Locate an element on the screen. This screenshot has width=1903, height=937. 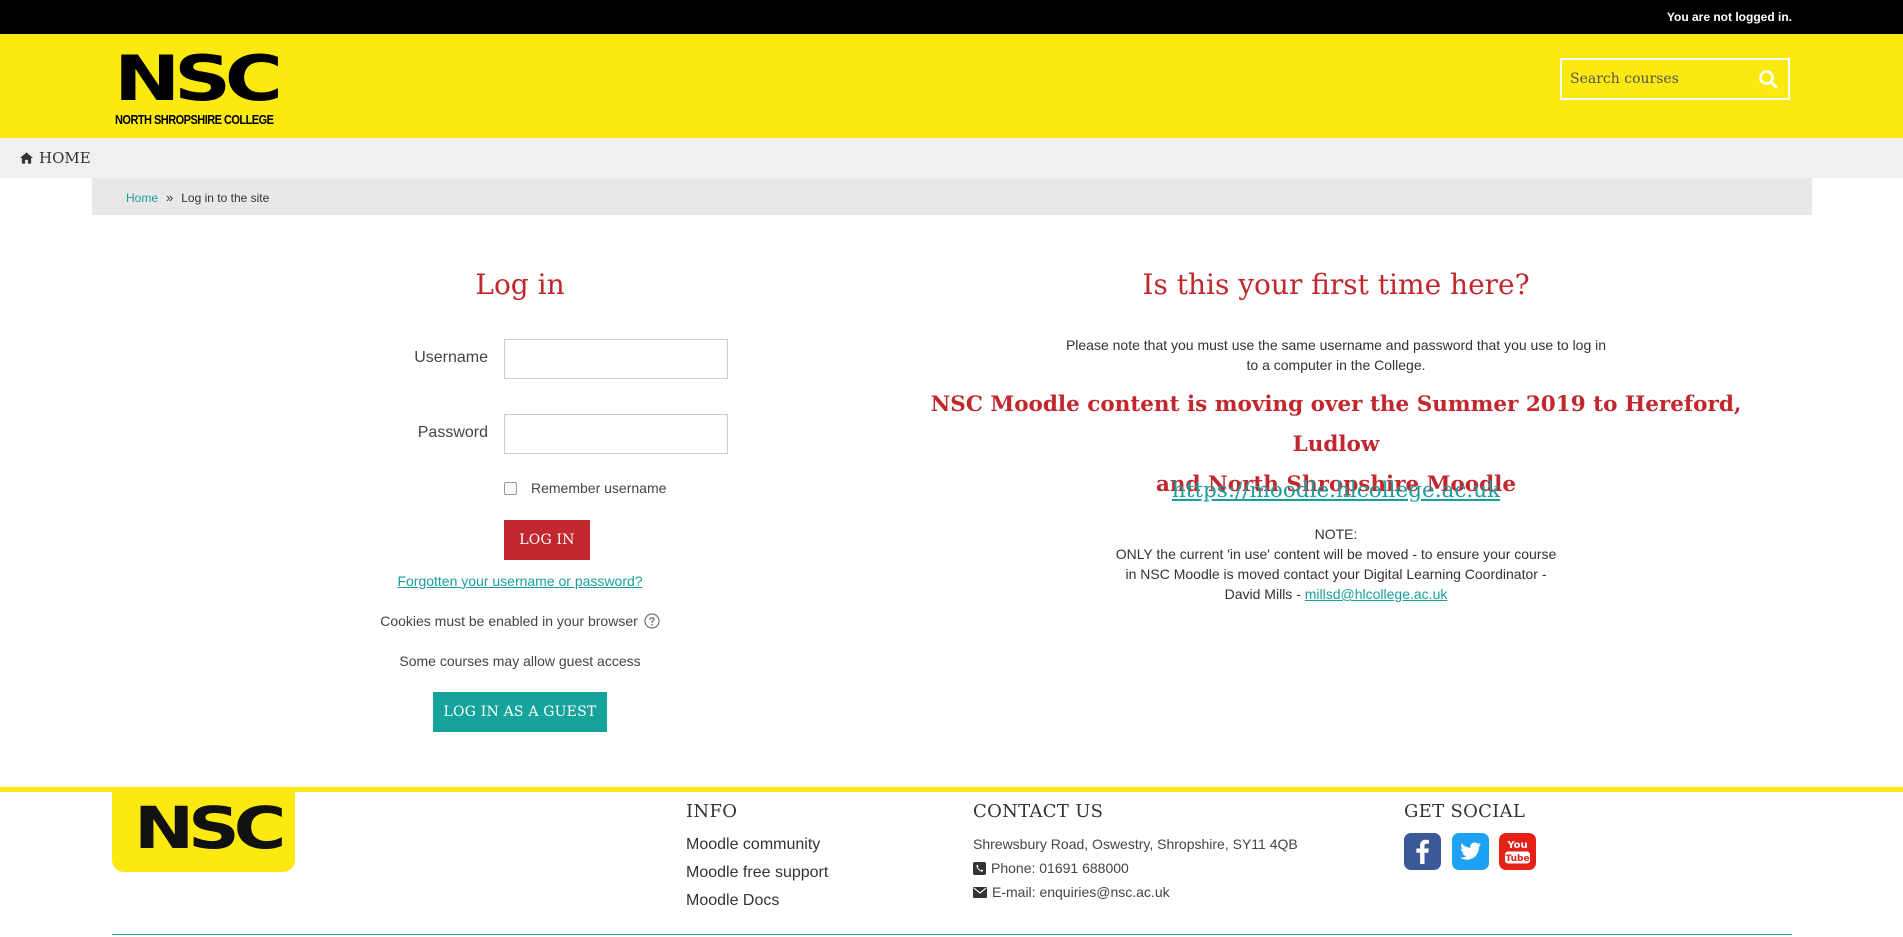
footer-logo-wordmark: NSC is located at coordinates (210, 828).